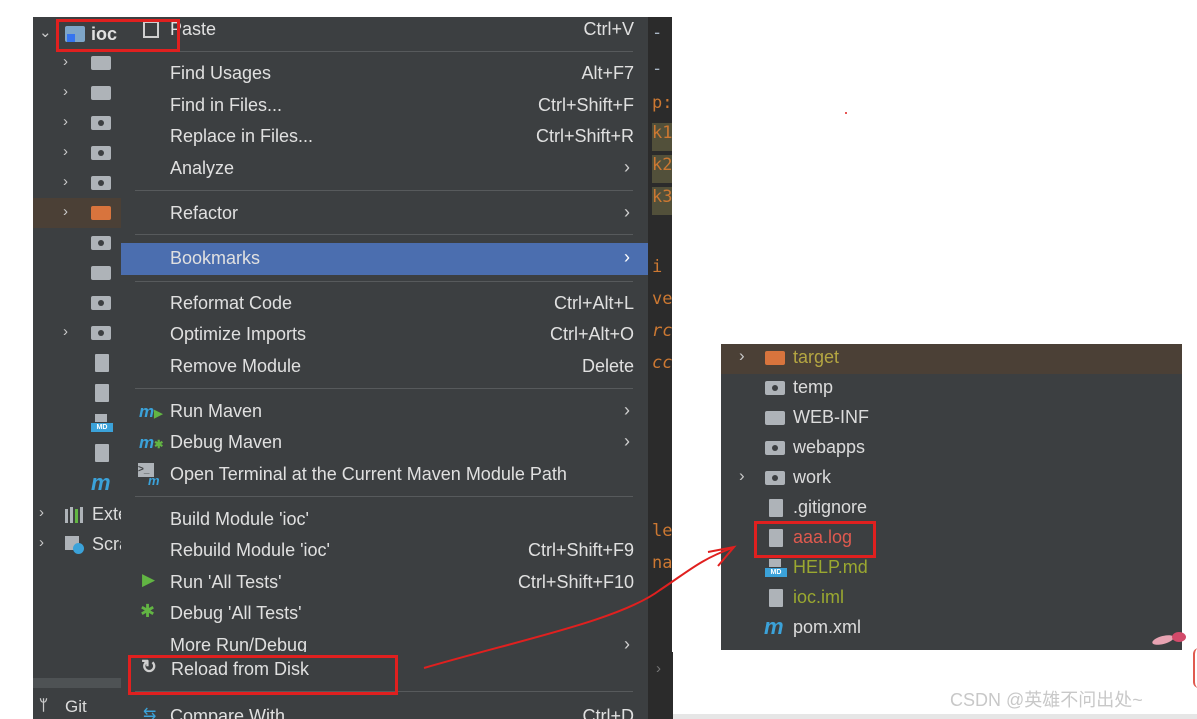 This screenshot has height=719, width=1197. I want to click on decorative-arc, so click(1195, 668).